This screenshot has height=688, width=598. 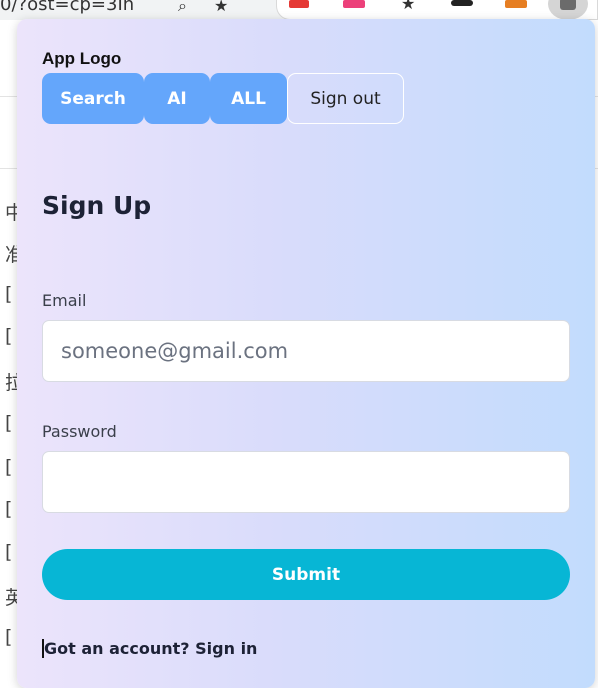 What do you see at coordinates (93, 98) in the screenshot?
I see `search-button: Search` at bounding box center [93, 98].